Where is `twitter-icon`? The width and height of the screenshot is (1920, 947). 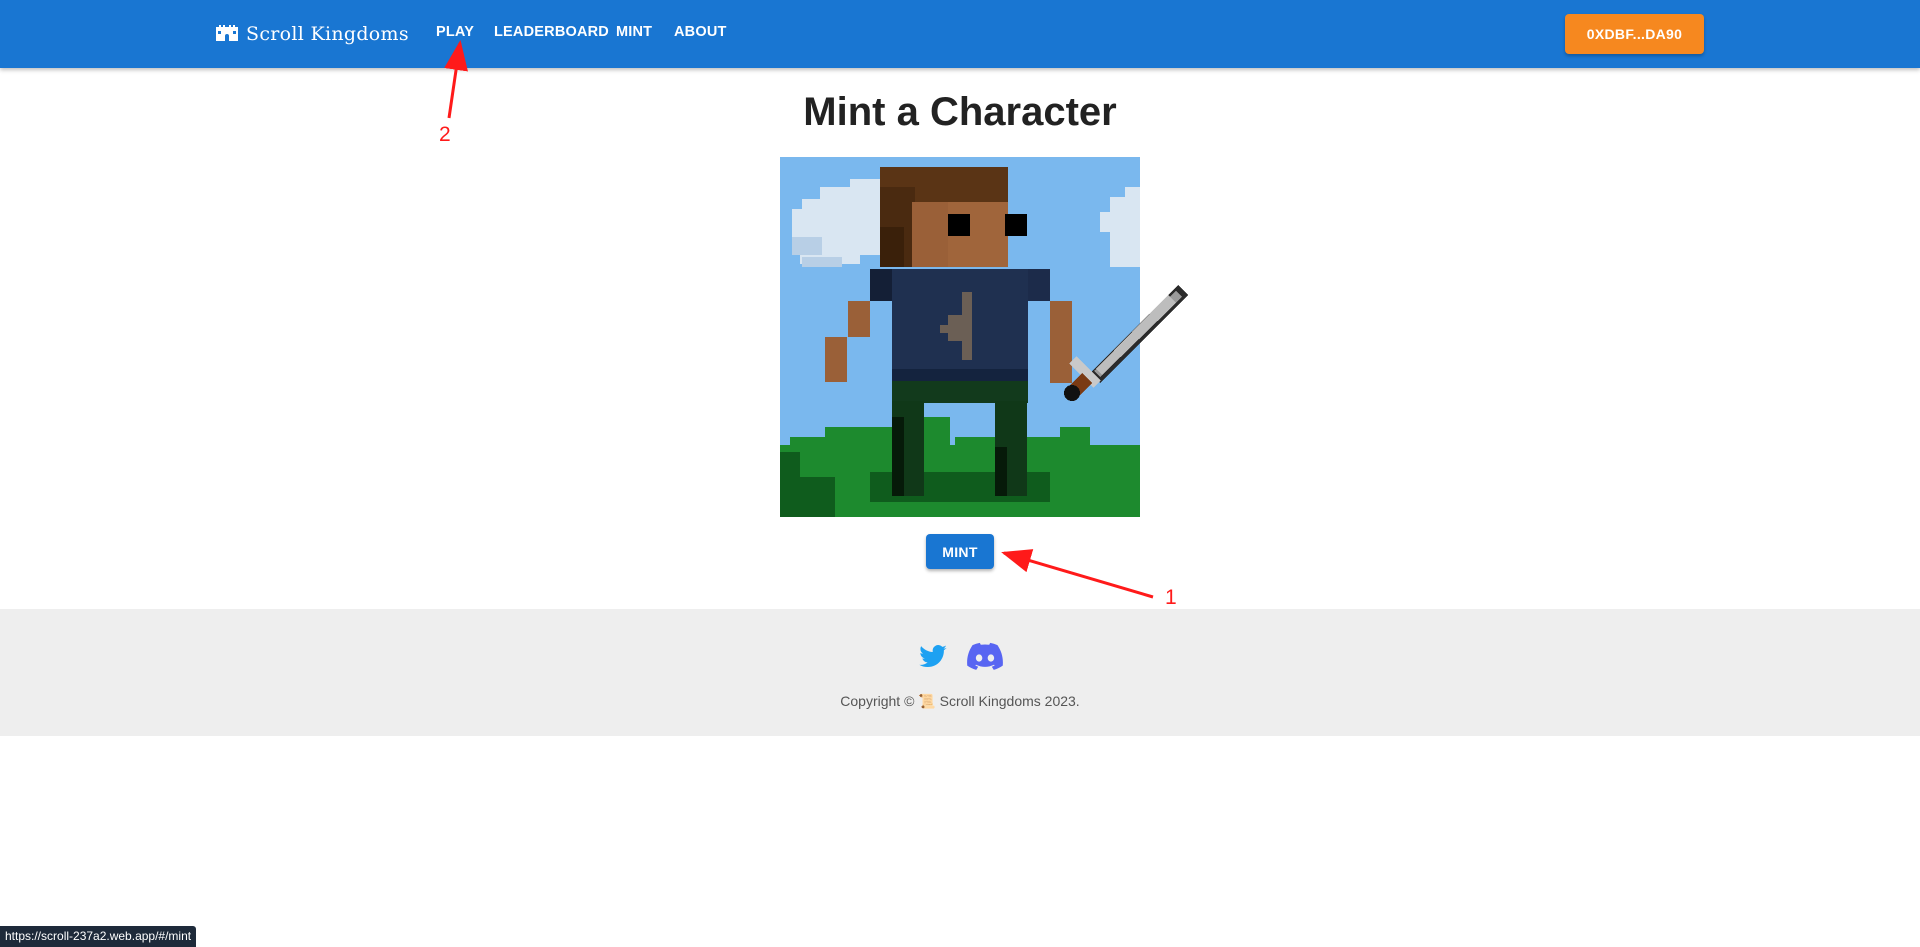 twitter-icon is located at coordinates (934, 657).